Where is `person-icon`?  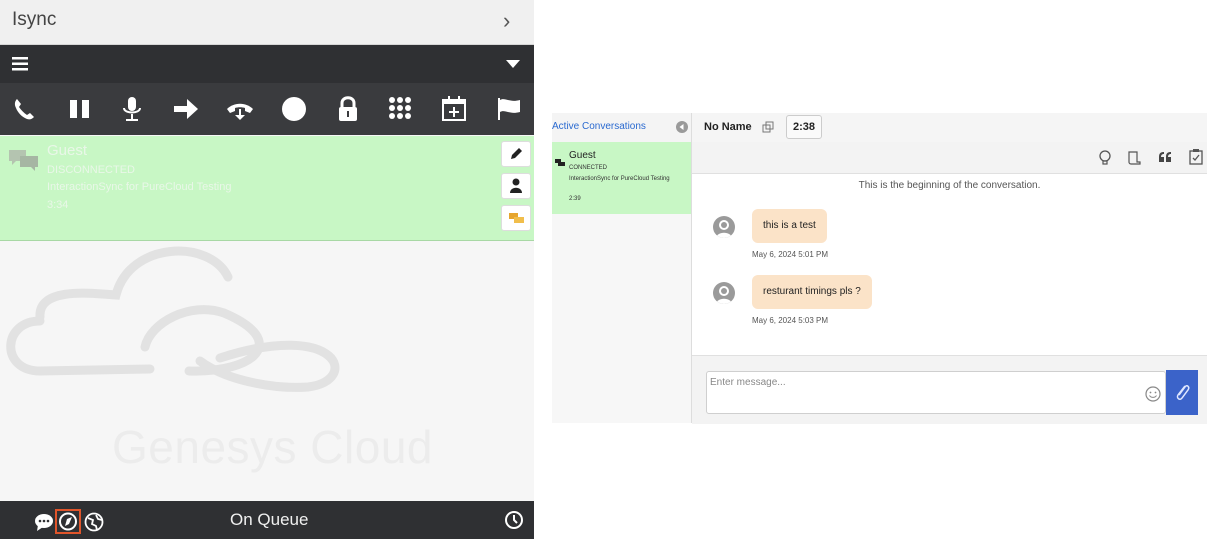 person-icon is located at coordinates (516, 185).